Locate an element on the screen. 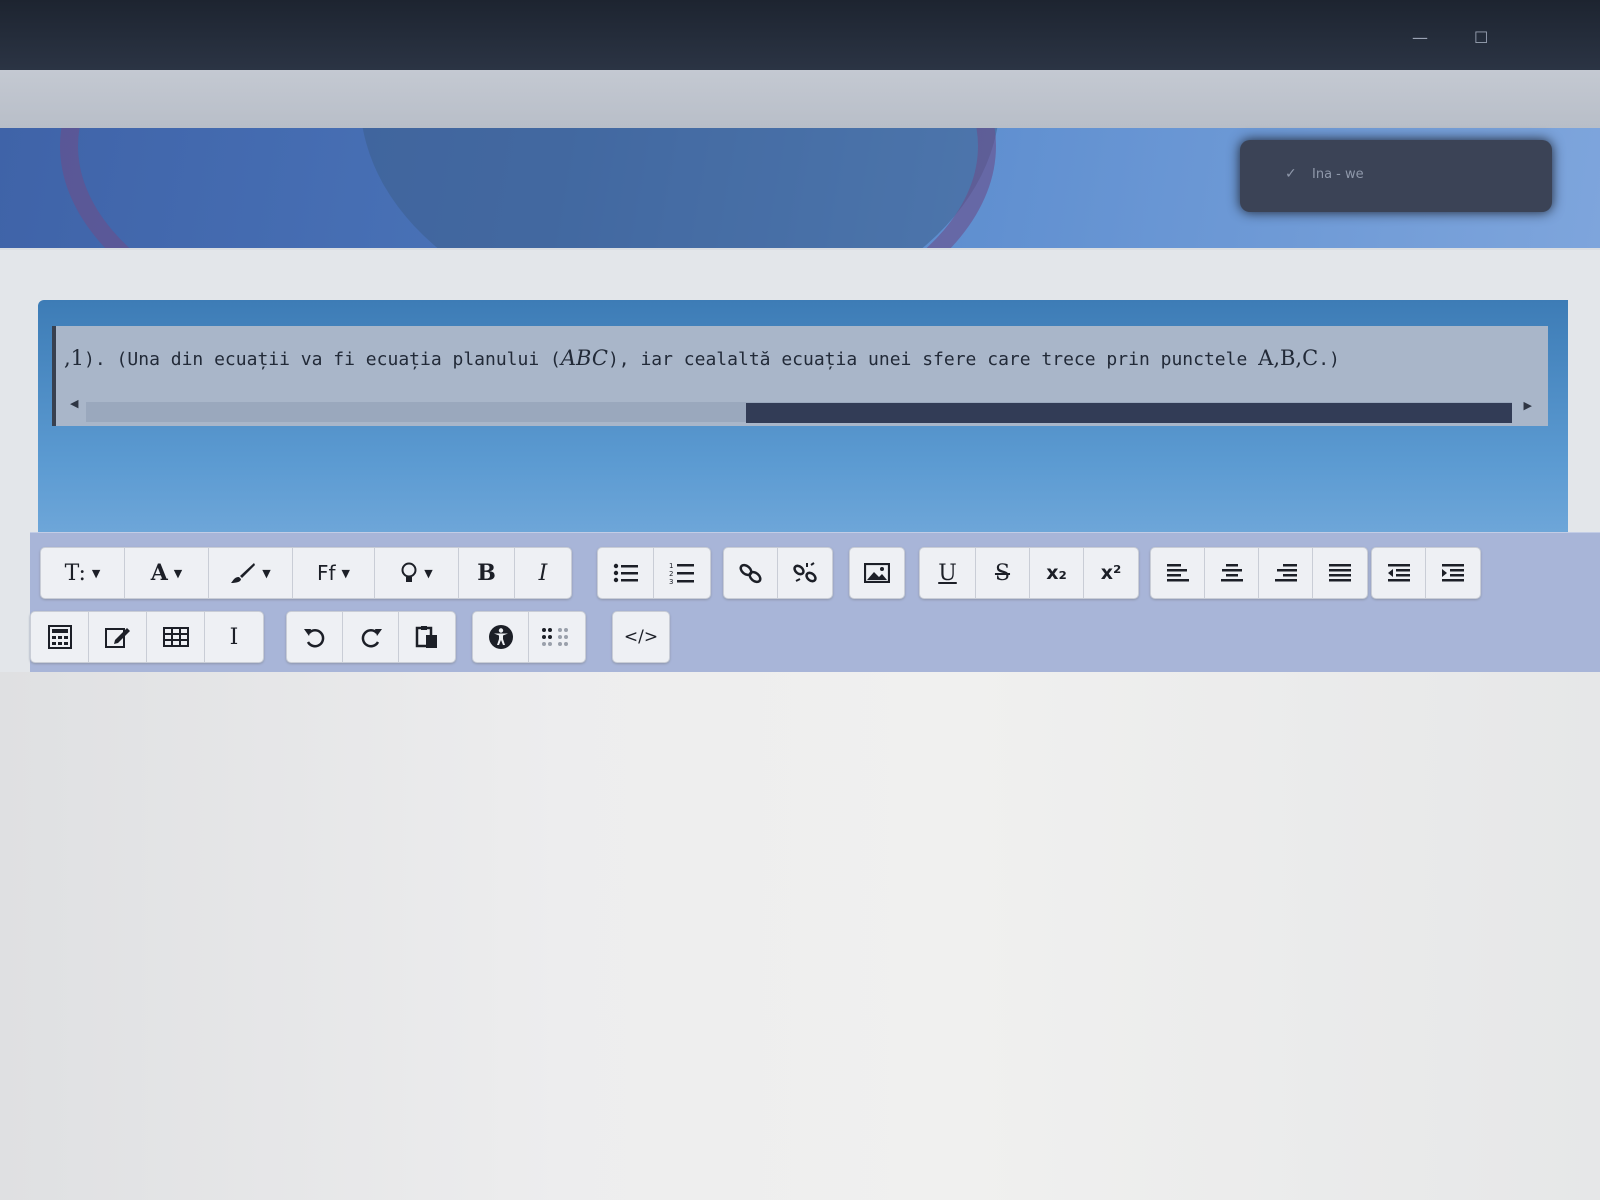 The height and width of the screenshot is (1200, 1600). equation-editor-button is located at coordinates (60, 637).